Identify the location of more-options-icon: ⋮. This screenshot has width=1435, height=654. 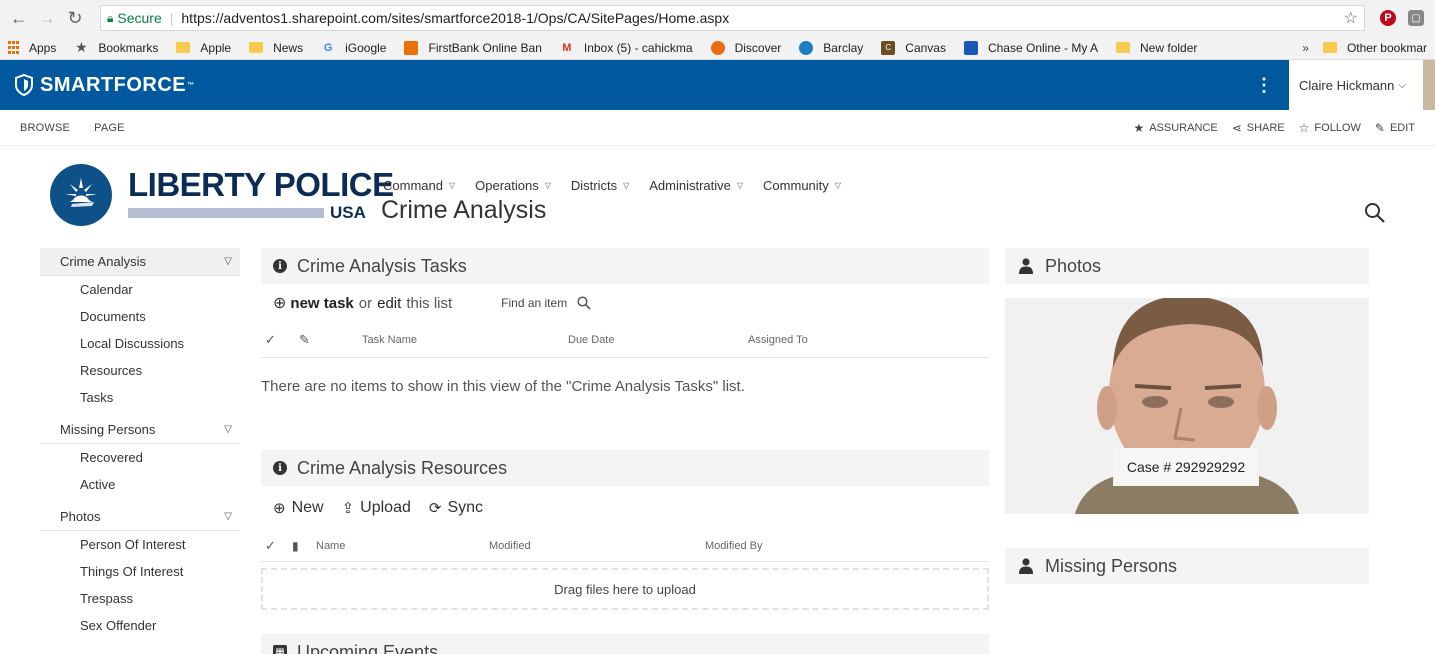
(1264, 85).